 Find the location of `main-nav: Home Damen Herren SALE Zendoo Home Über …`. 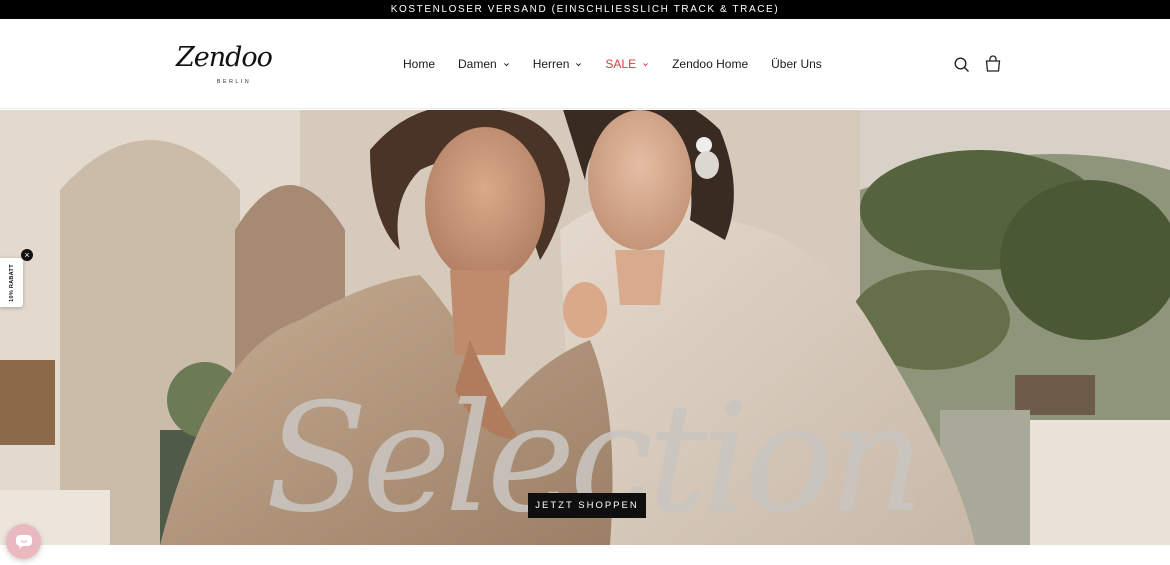

main-nav: Home Damen Herren SALE Zendoo Home Über … is located at coordinates (618, 64).